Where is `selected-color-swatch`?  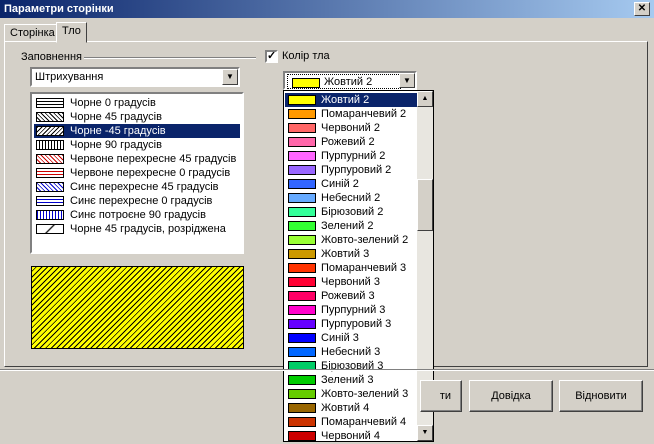 selected-color-swatch is located at coordinates (306, 83).